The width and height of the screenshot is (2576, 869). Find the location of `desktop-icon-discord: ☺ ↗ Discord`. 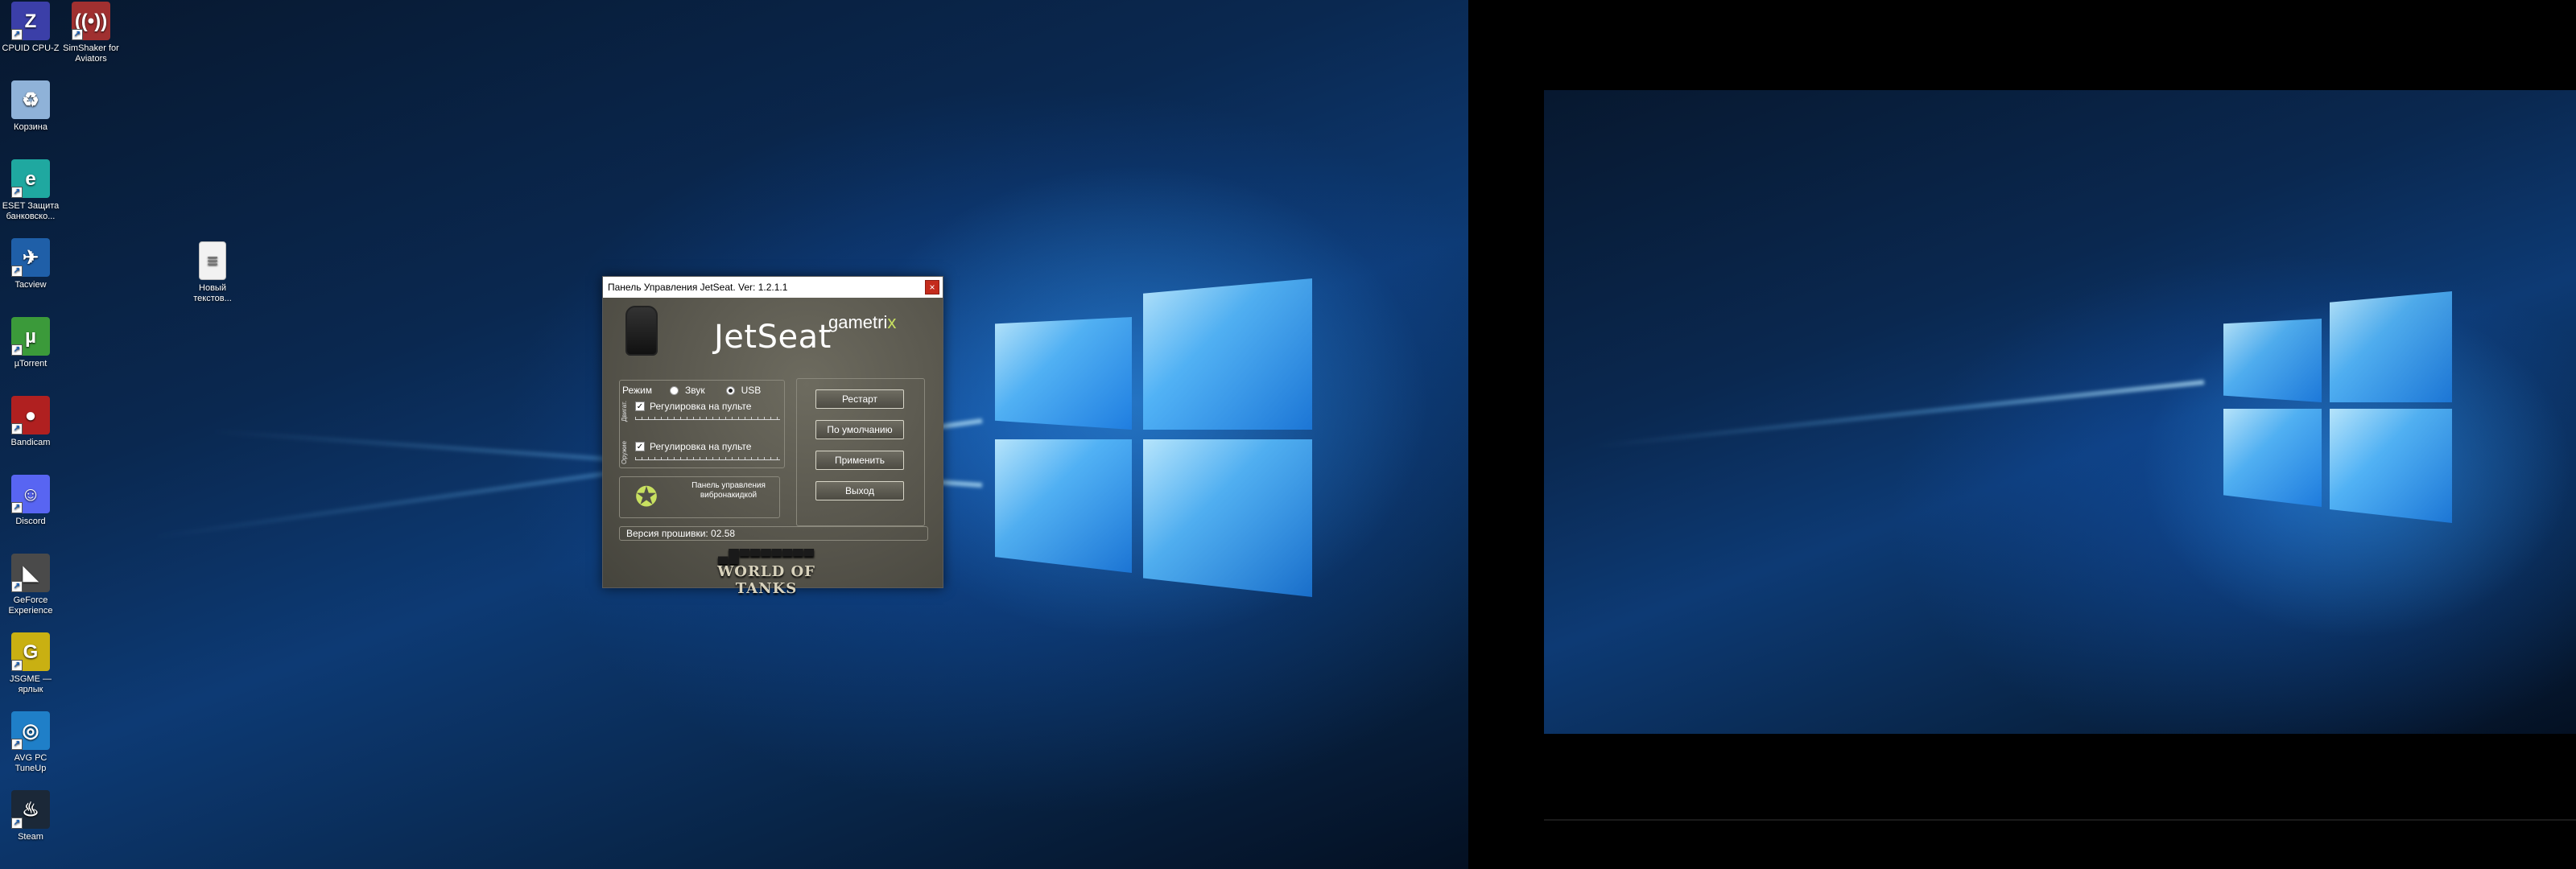

desktop-icon-discord: ☺ ↗ Discord is located at coordinates (30, 501).